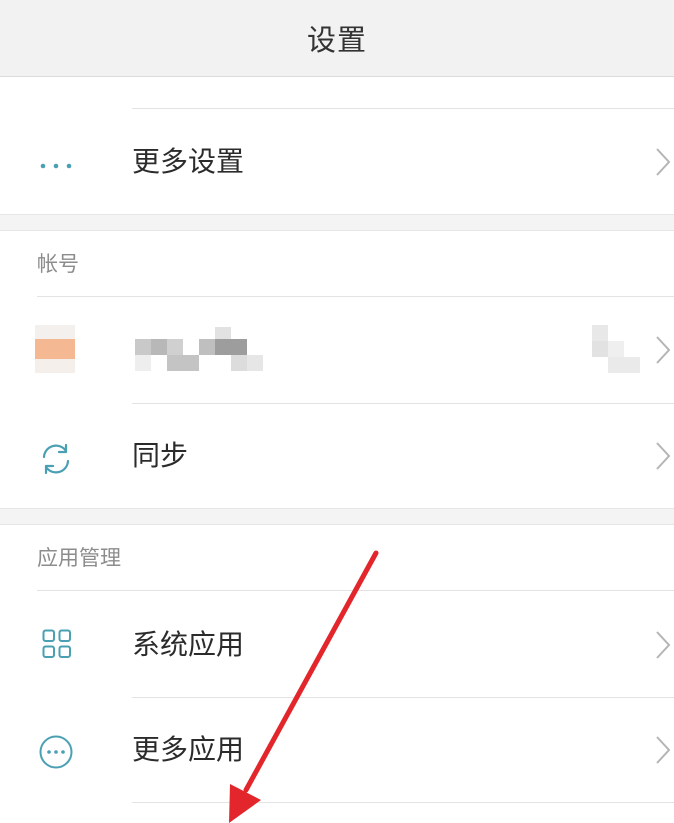  Describe the element at coordinates (337, 350) in the screenshot. I see `account-row` at that location.